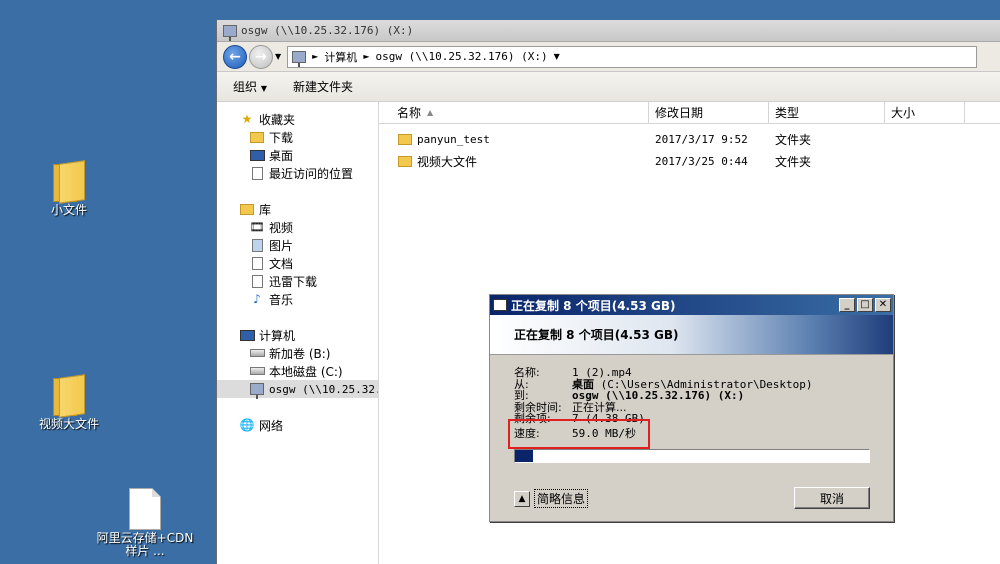  I want to click on pictures-icon, so click(257, 245).